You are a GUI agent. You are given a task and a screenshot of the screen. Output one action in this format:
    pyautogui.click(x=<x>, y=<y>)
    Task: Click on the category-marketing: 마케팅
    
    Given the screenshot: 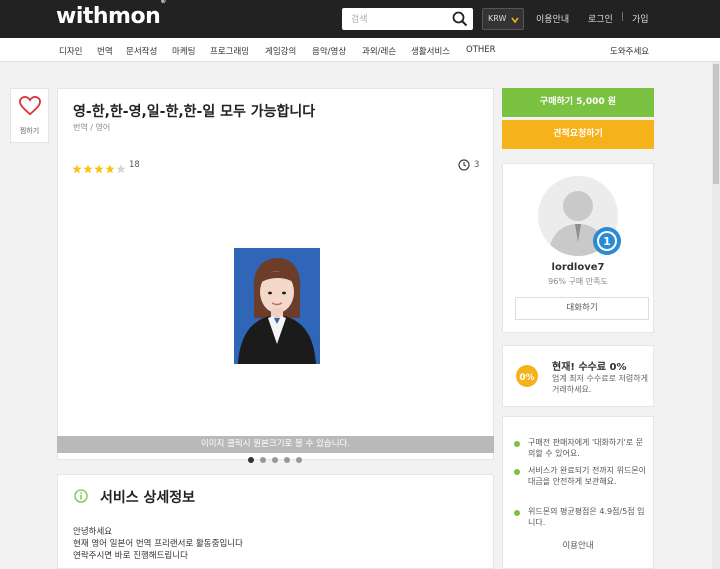 What is the action you would take?
    pyautogui.click(x=183, y=51)
    